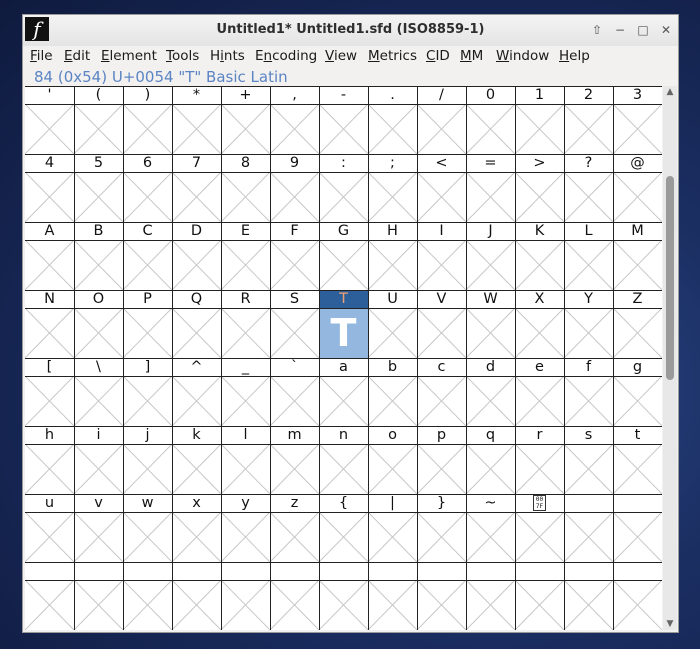 This screenshot has width=700, height=649. What do you see at coordinates (392, 95) in the screenshot?
I see `glyph-label: .` at bounding box center [392, 95].